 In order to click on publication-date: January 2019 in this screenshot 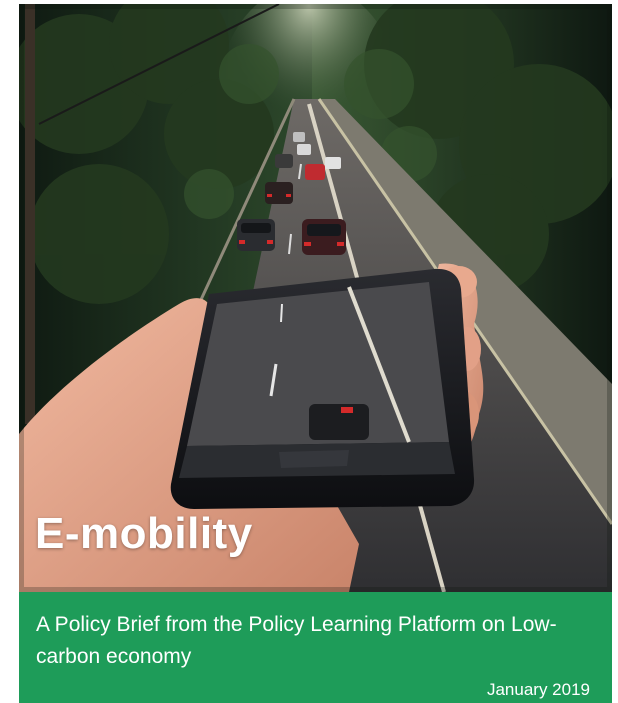, I will do `click(538, 689)`.